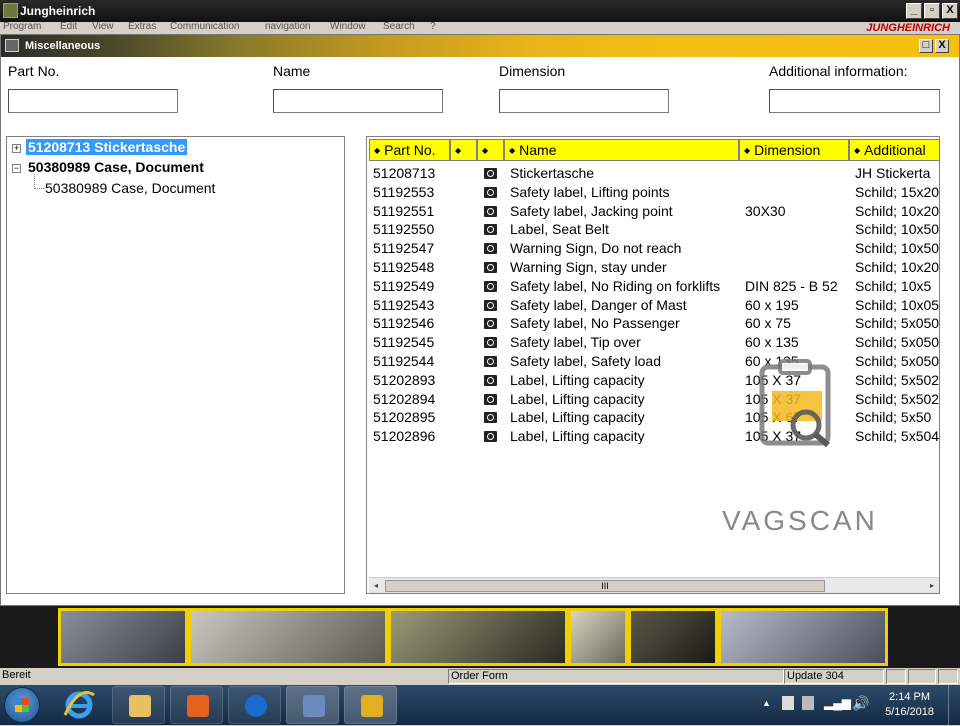 The height and width of the screenshot is (726, 960). What do you see at coordinates (404, 379) in the screenshot?
I see `cell-part-no: 51202893` at bounding box center [404, 379].